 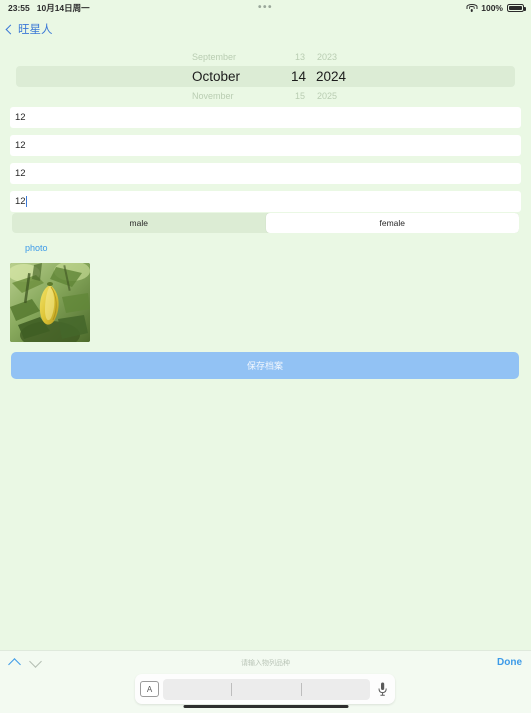 I want to click on status-bar-right: 100%, so click(x=496, y=8).